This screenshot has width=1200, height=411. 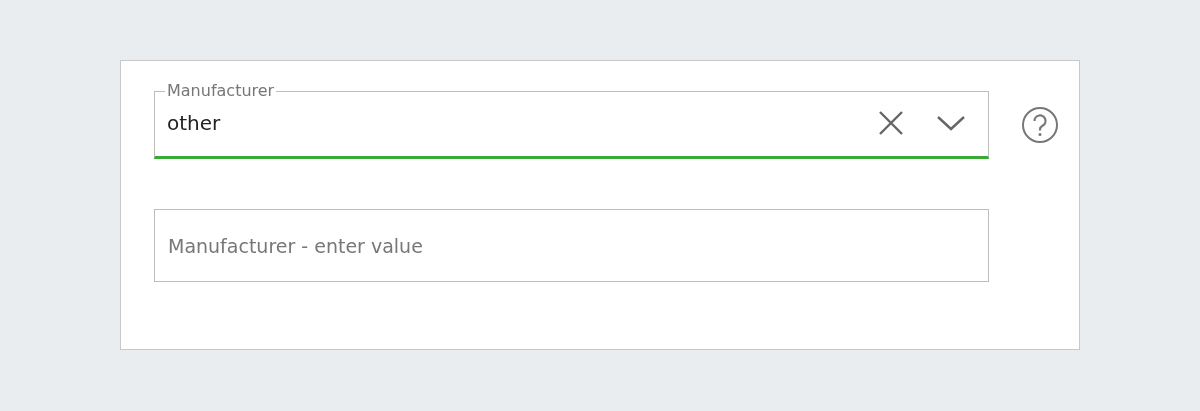 I want to click on manufacturer-dropdown: Manufacturer other, so click(x=571, y=120).